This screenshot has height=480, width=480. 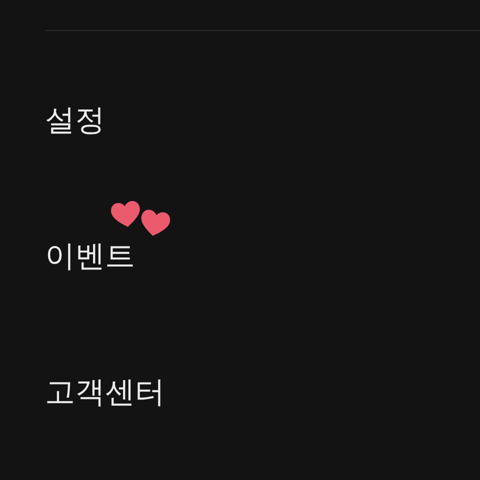 I want to click on menu-item: 설정, so click(x=75, y=121).